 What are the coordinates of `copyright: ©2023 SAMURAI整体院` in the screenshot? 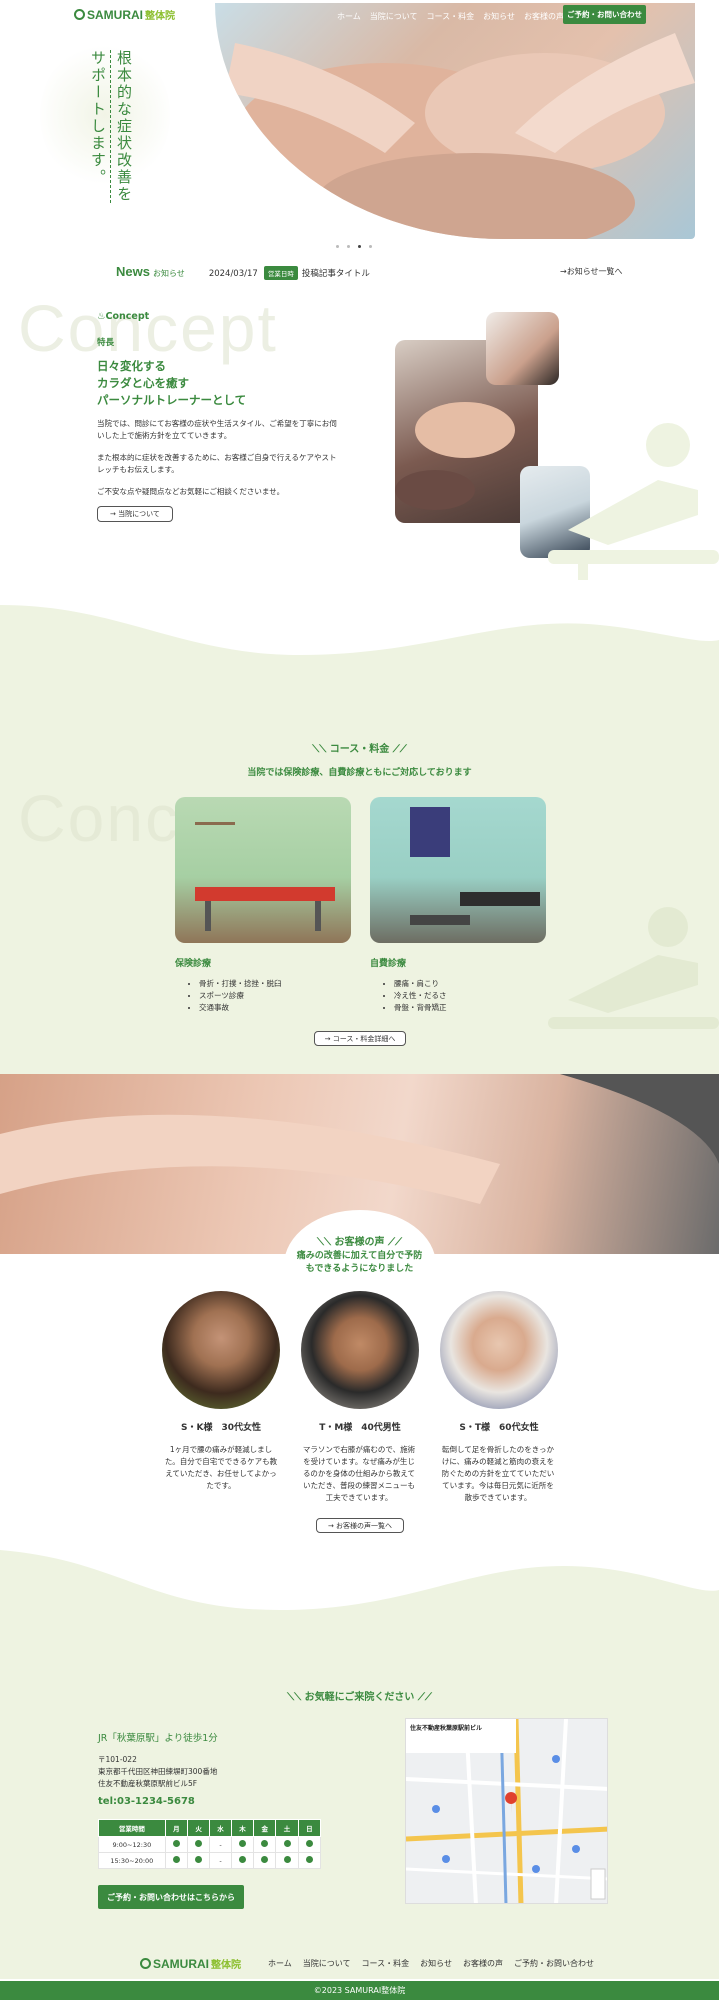 It's located at (359, 1990).